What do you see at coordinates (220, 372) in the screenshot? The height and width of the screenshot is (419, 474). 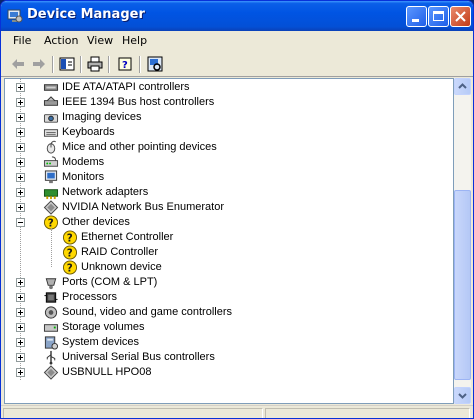 I see `tree-category-row: USBNULL HPO08` at bounding box center [220, 372].